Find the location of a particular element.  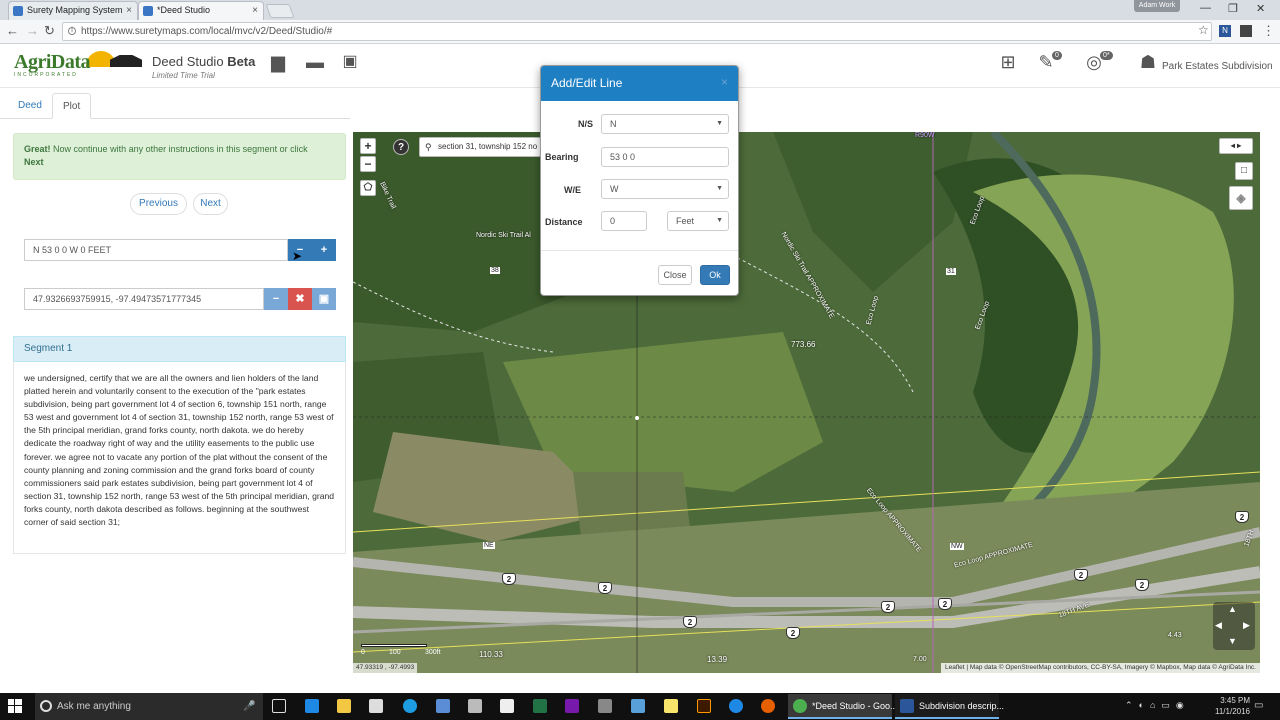

save-icon: ▣ is located at coordinates (350, 62).